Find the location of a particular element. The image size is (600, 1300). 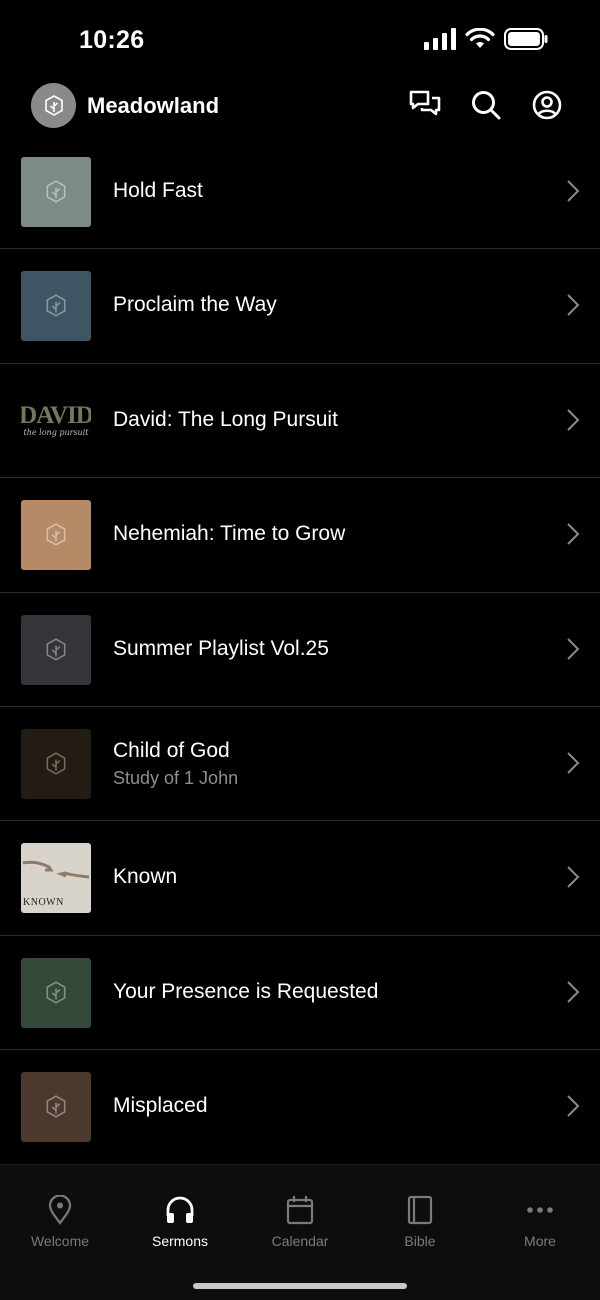

messages-button is located at coordinates (425, 105).